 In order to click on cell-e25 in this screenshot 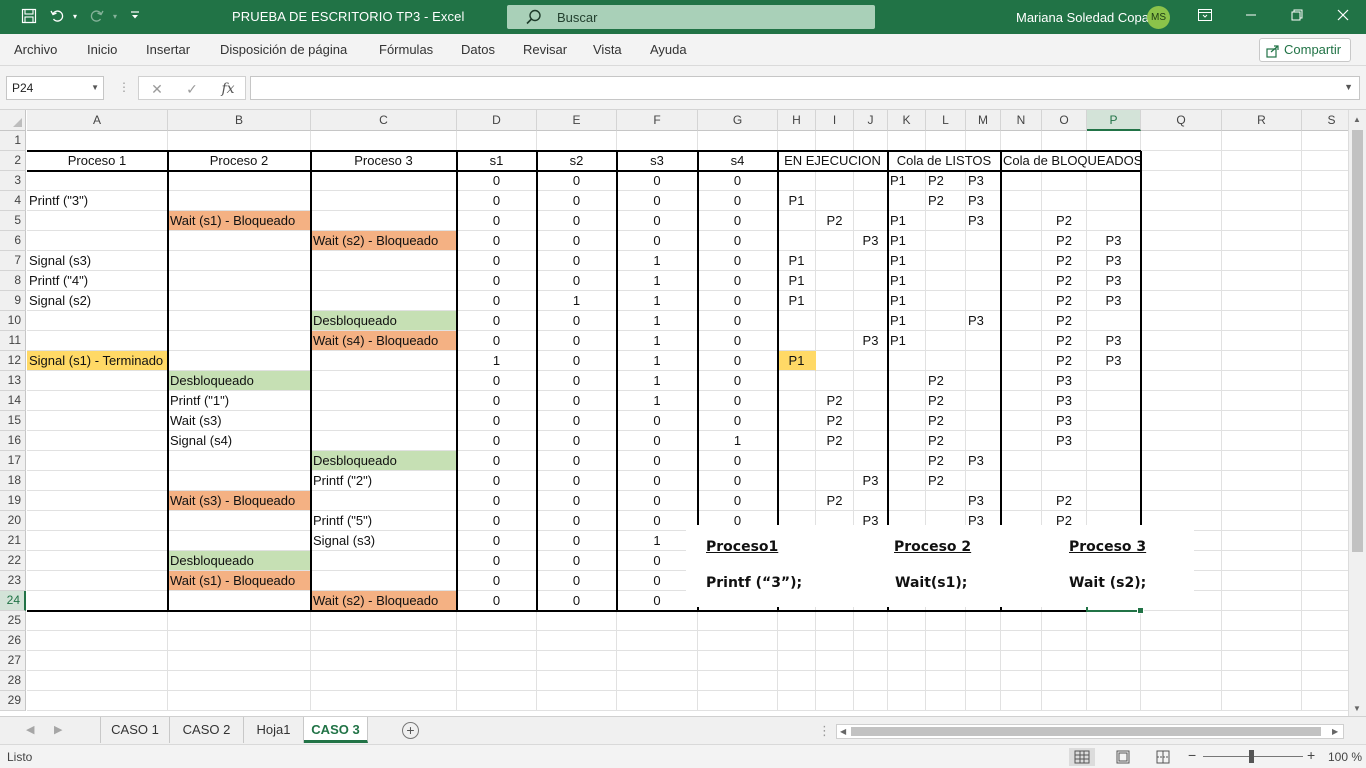, I will do `click(577, 621)`.